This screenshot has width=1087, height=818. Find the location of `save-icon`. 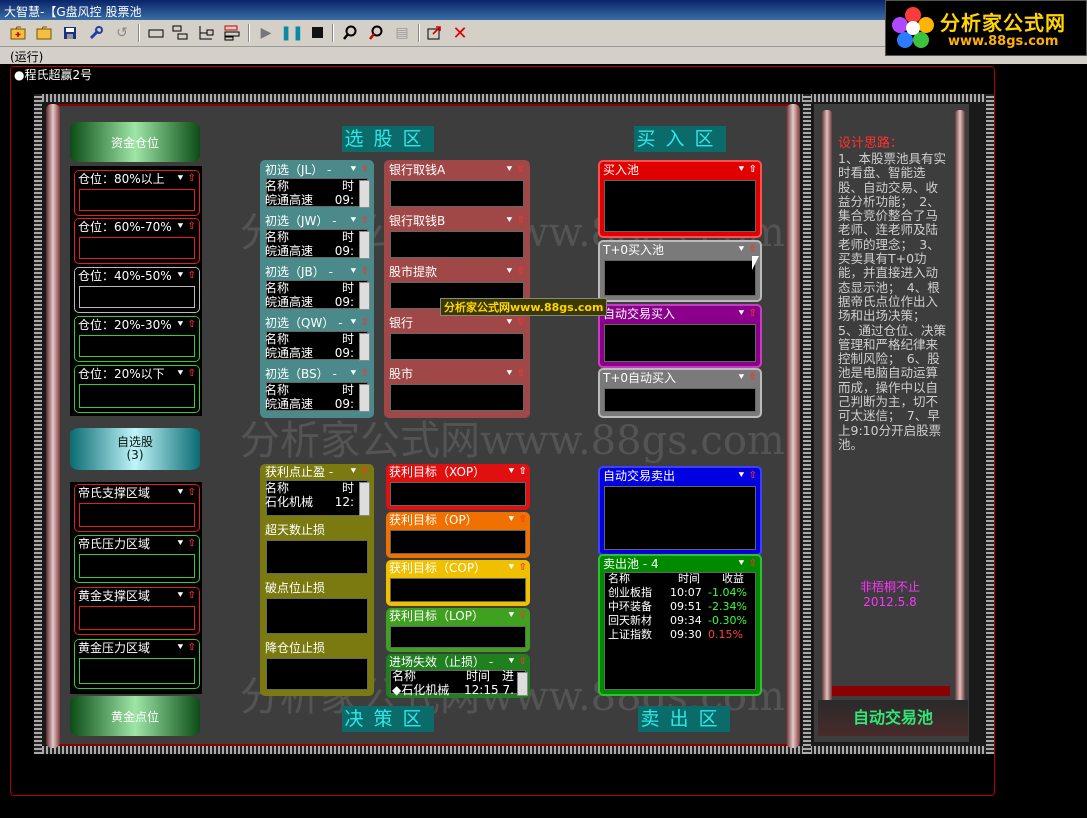

save-icon is located at coordinates (70, 33).